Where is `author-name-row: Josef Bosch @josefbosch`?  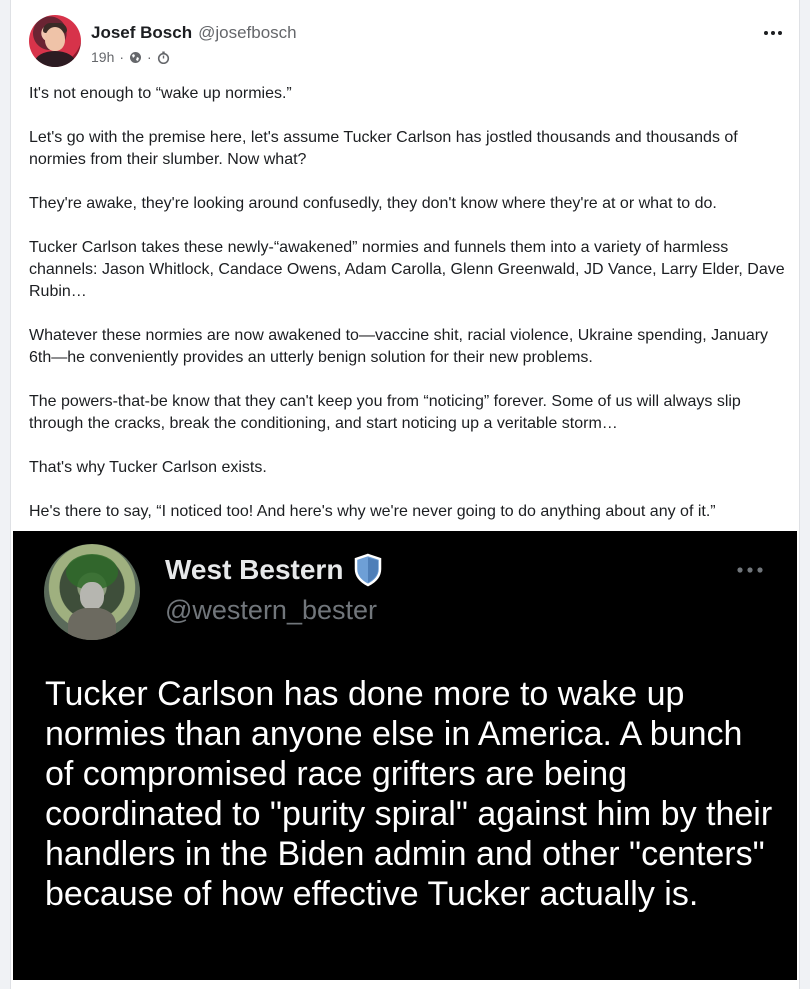
author-name-row: Josef Bosch @josefbosch is located at coordinates (194, 33).